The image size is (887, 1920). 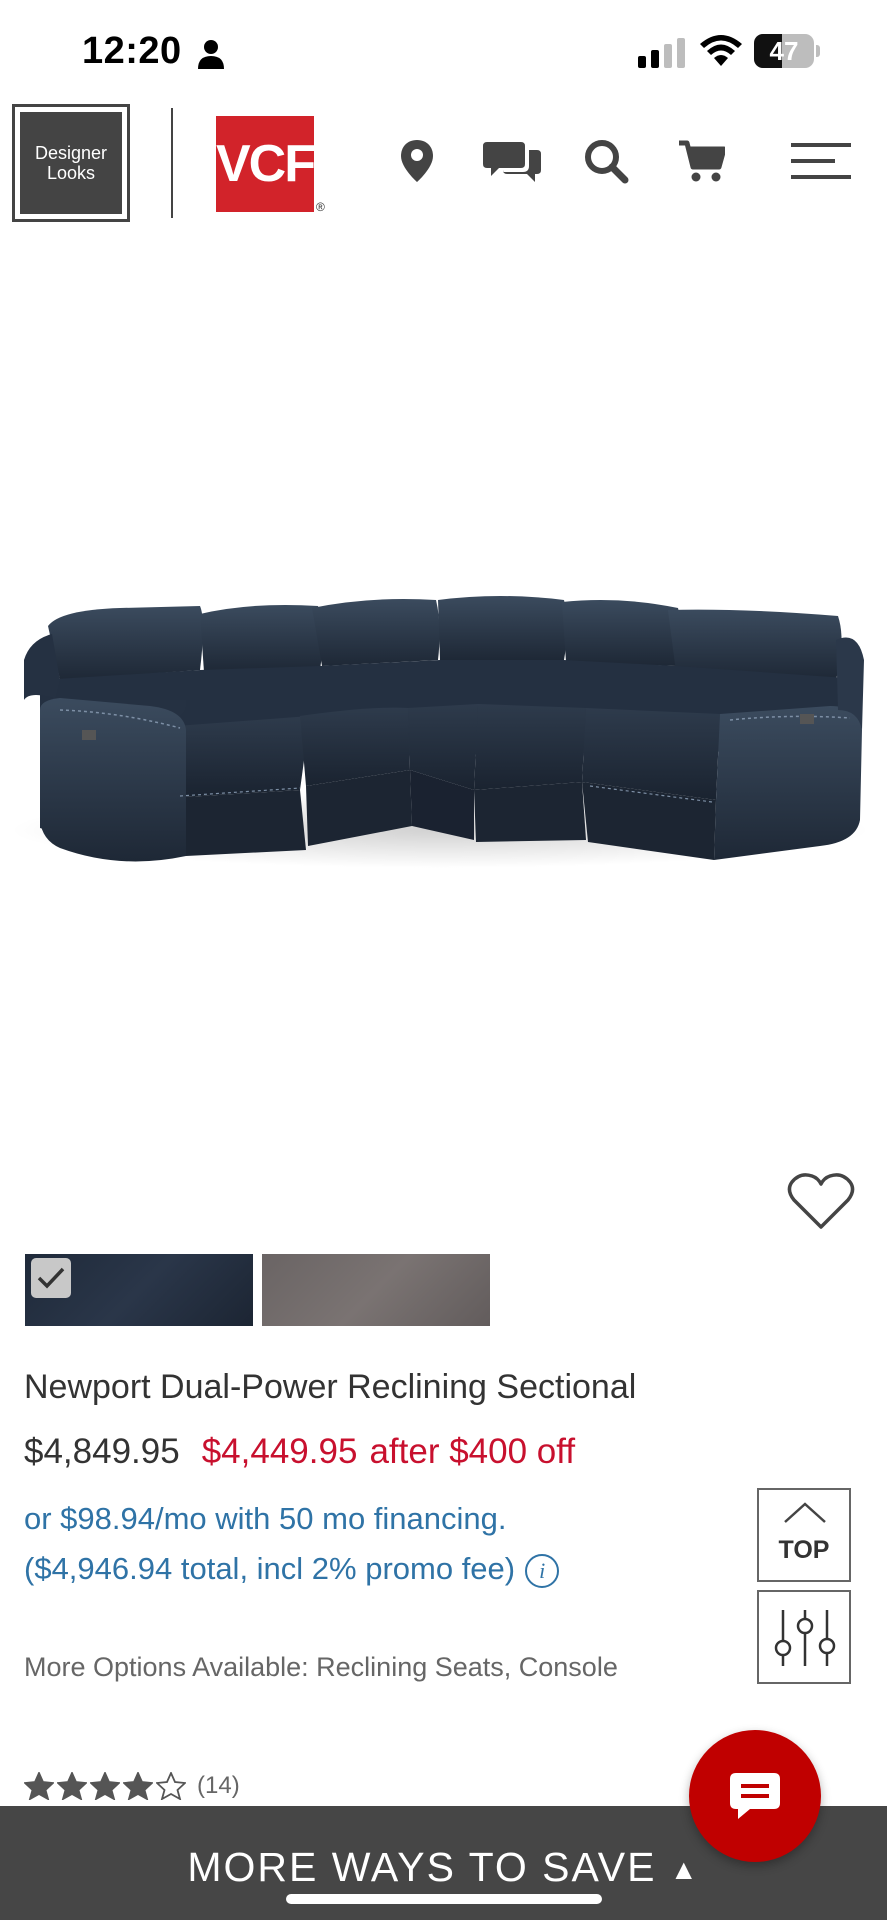 I want to click on check-icon, so click(x=51, y=1278).